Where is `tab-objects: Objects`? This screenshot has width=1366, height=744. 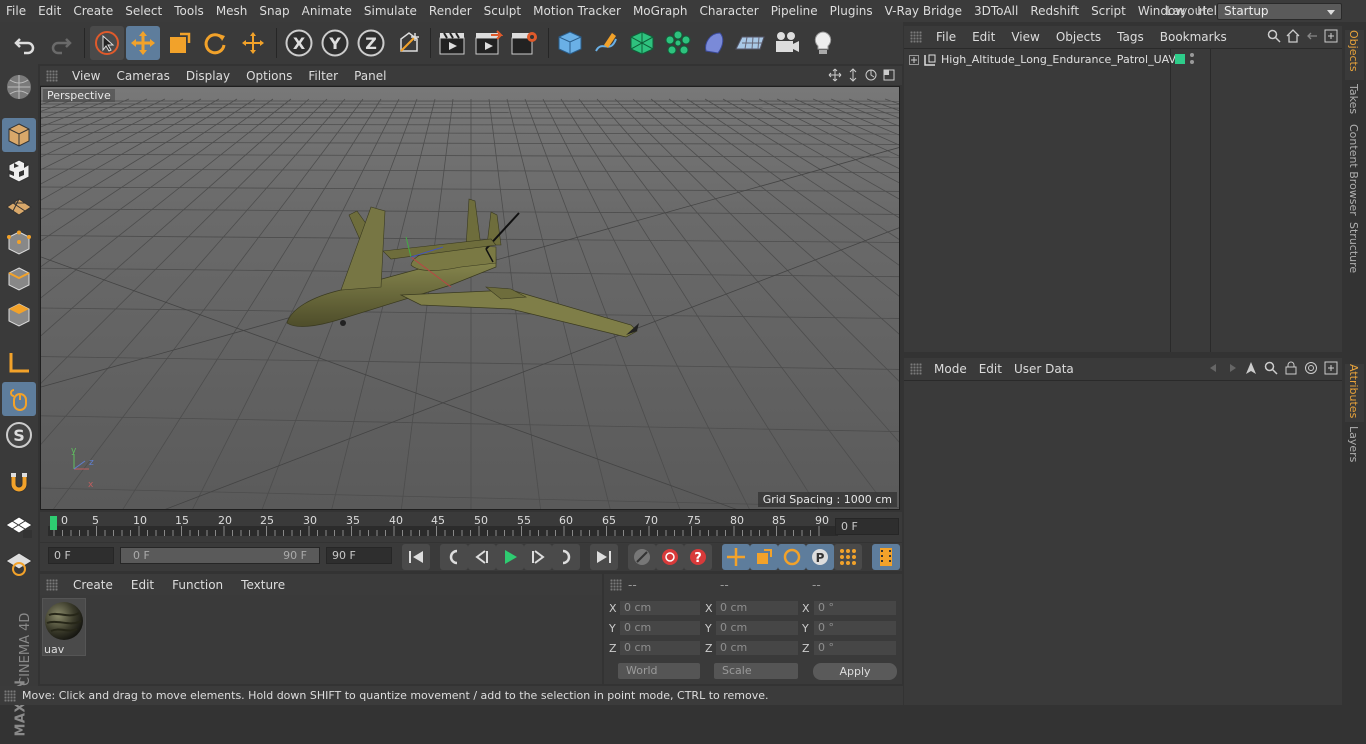
tab-objects: Objects is located at coordinates (1354, 55).